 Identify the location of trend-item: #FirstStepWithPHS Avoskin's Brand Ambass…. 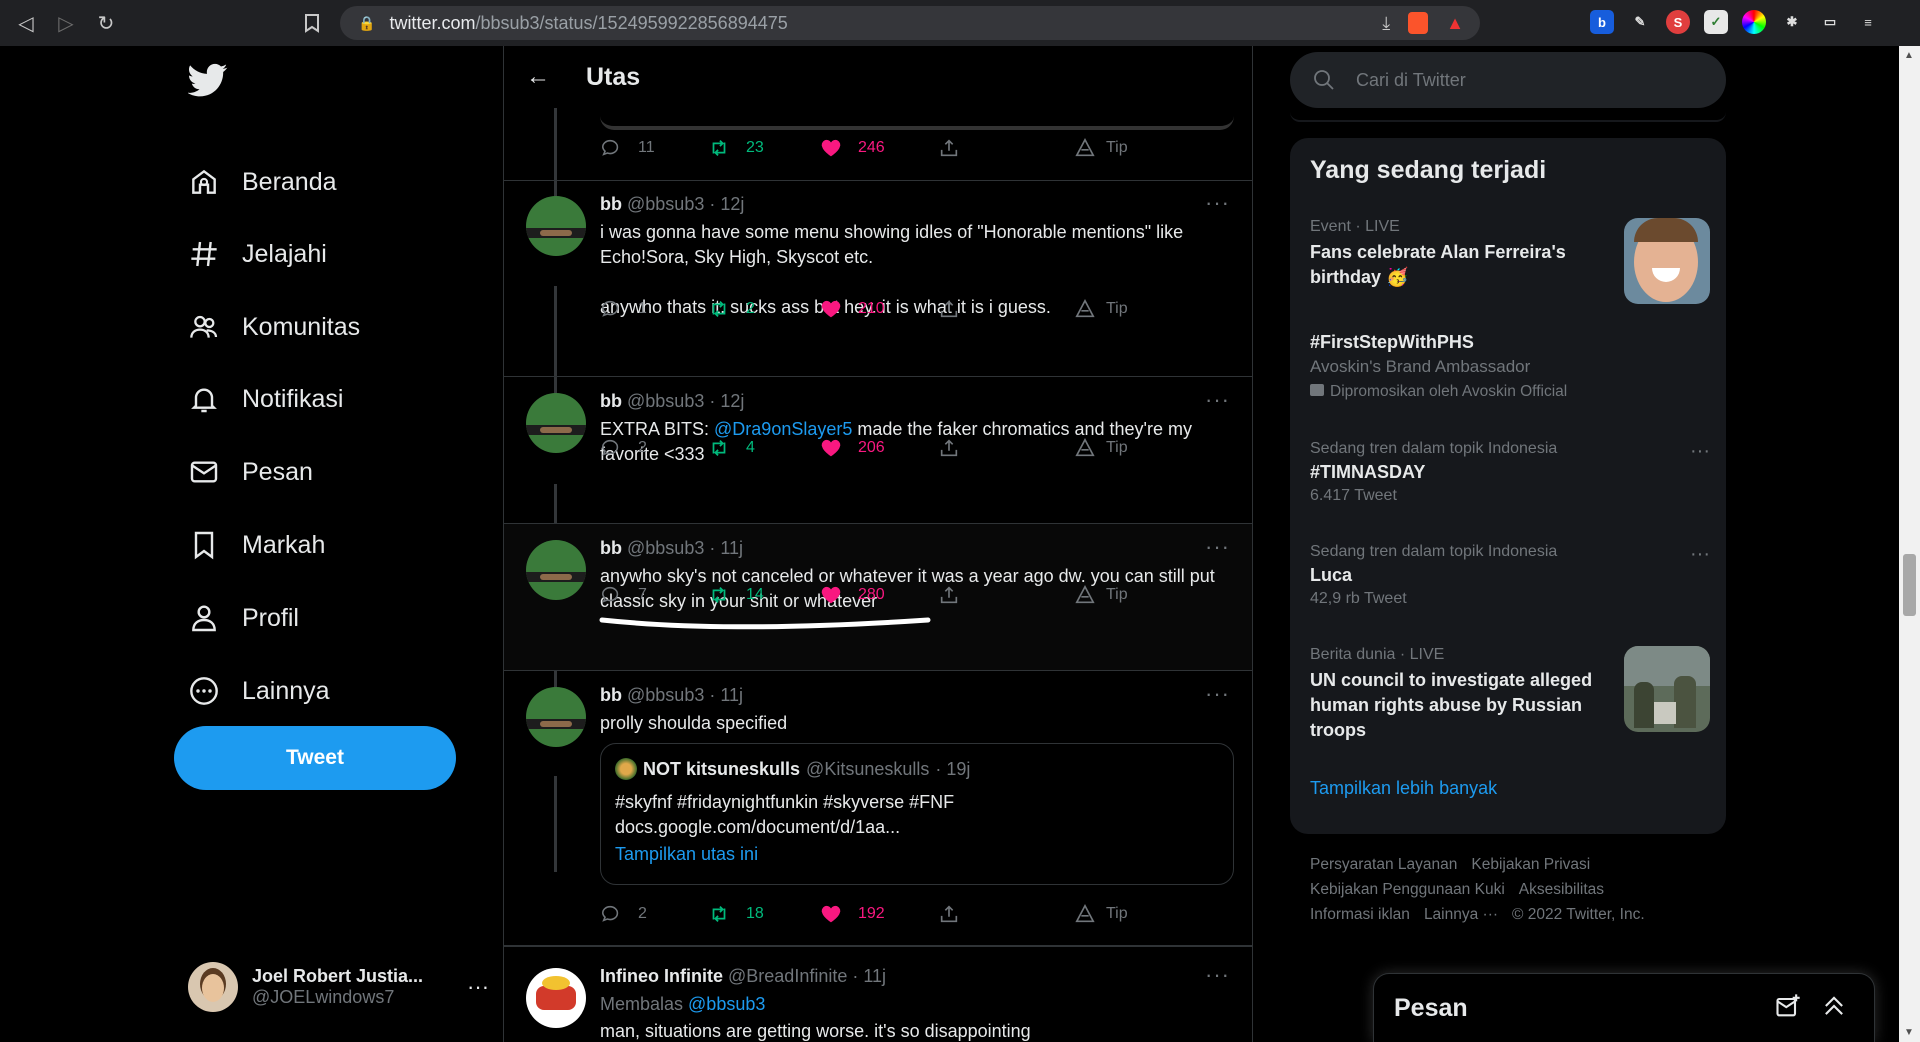
(1510, 365).